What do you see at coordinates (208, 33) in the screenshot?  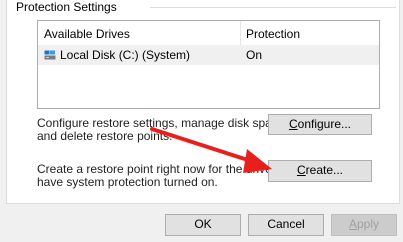 I see `list-header: Available Drives Protection` at bounding box center [208, 33].